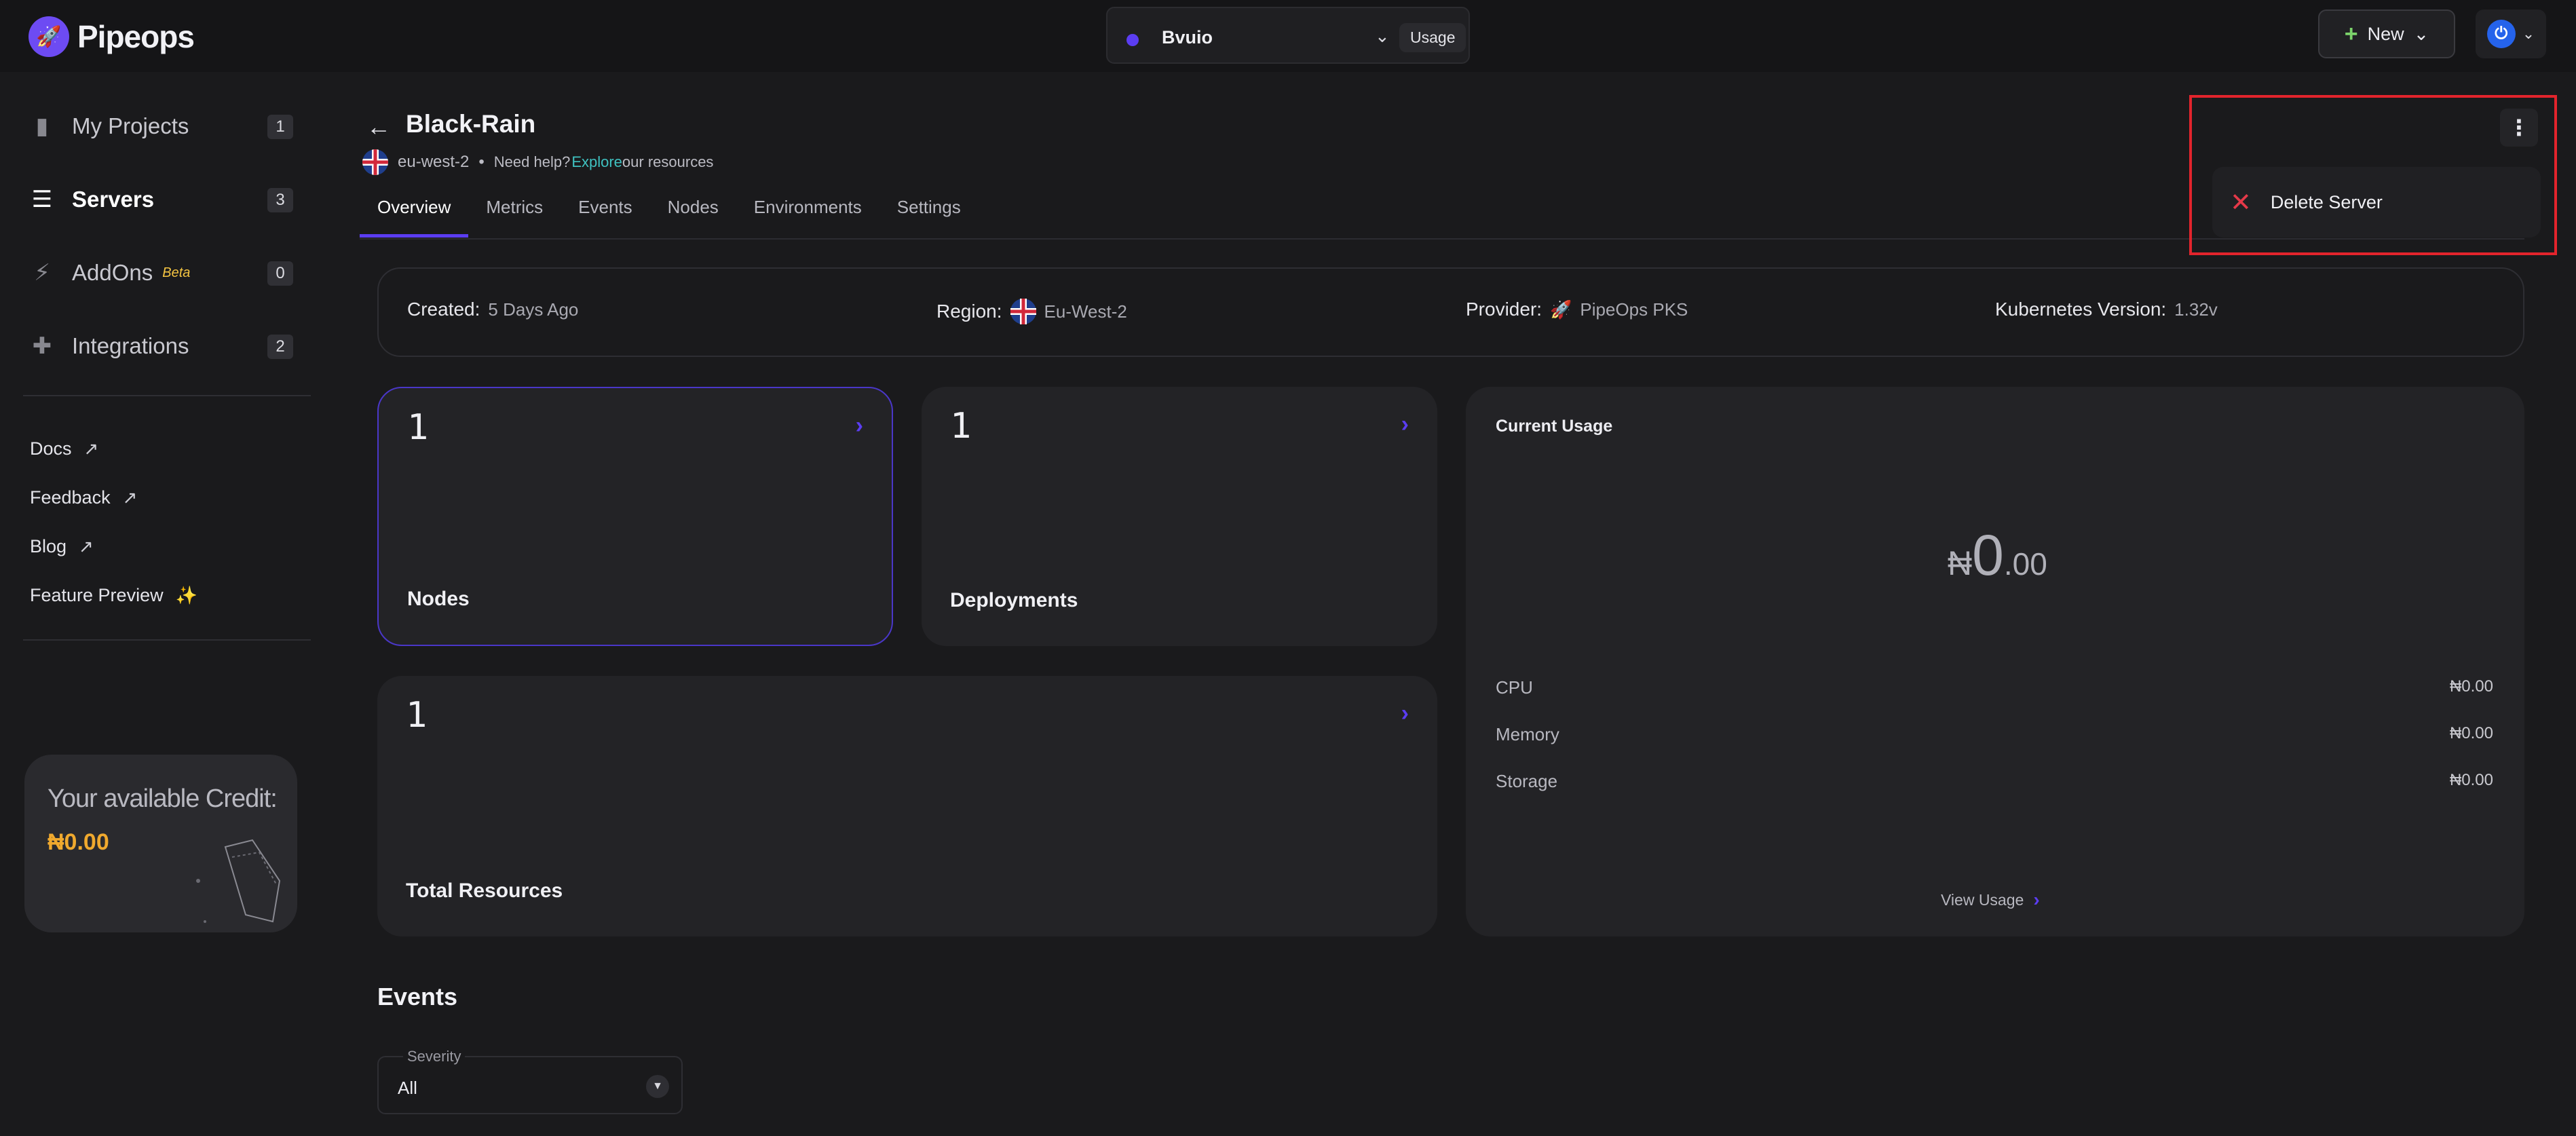 This screenshot has width=2576, height=1136. Describe the element at coordinates (1527, 781) in the screenshot. I see `usage-row-label: Storage` at that location.